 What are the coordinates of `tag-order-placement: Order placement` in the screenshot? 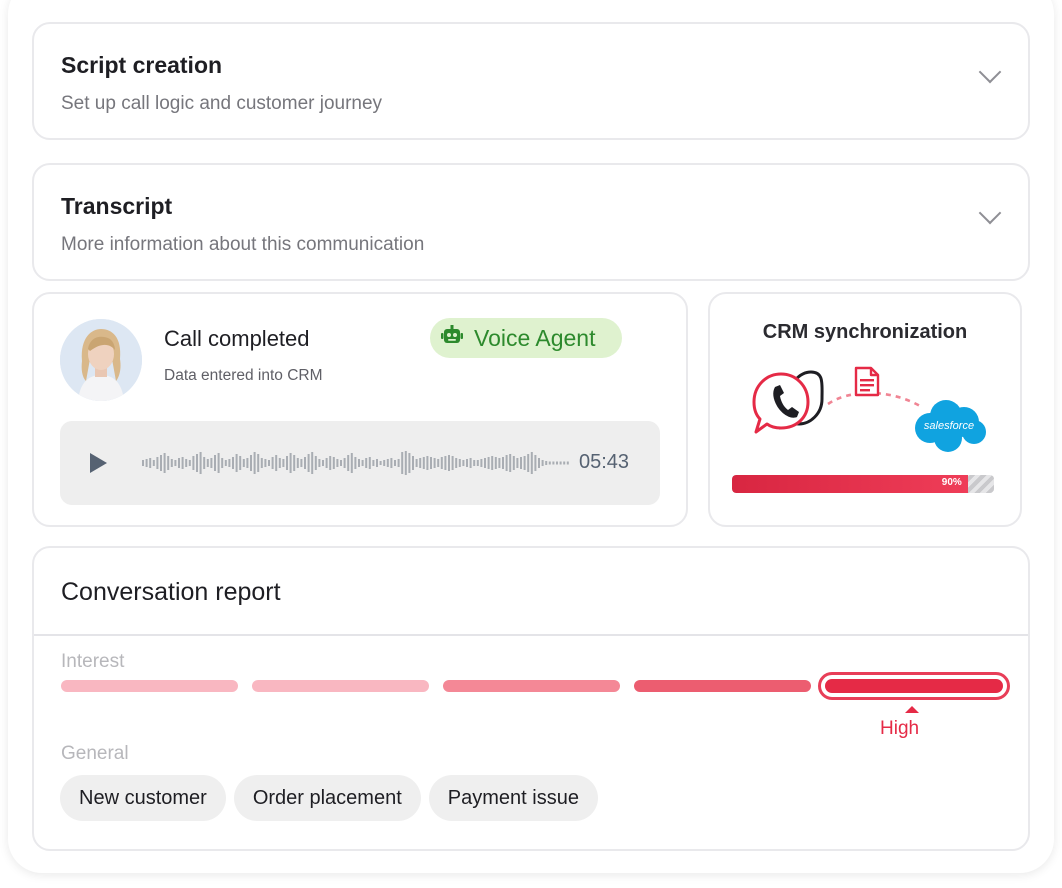 It's located at (327, 798).